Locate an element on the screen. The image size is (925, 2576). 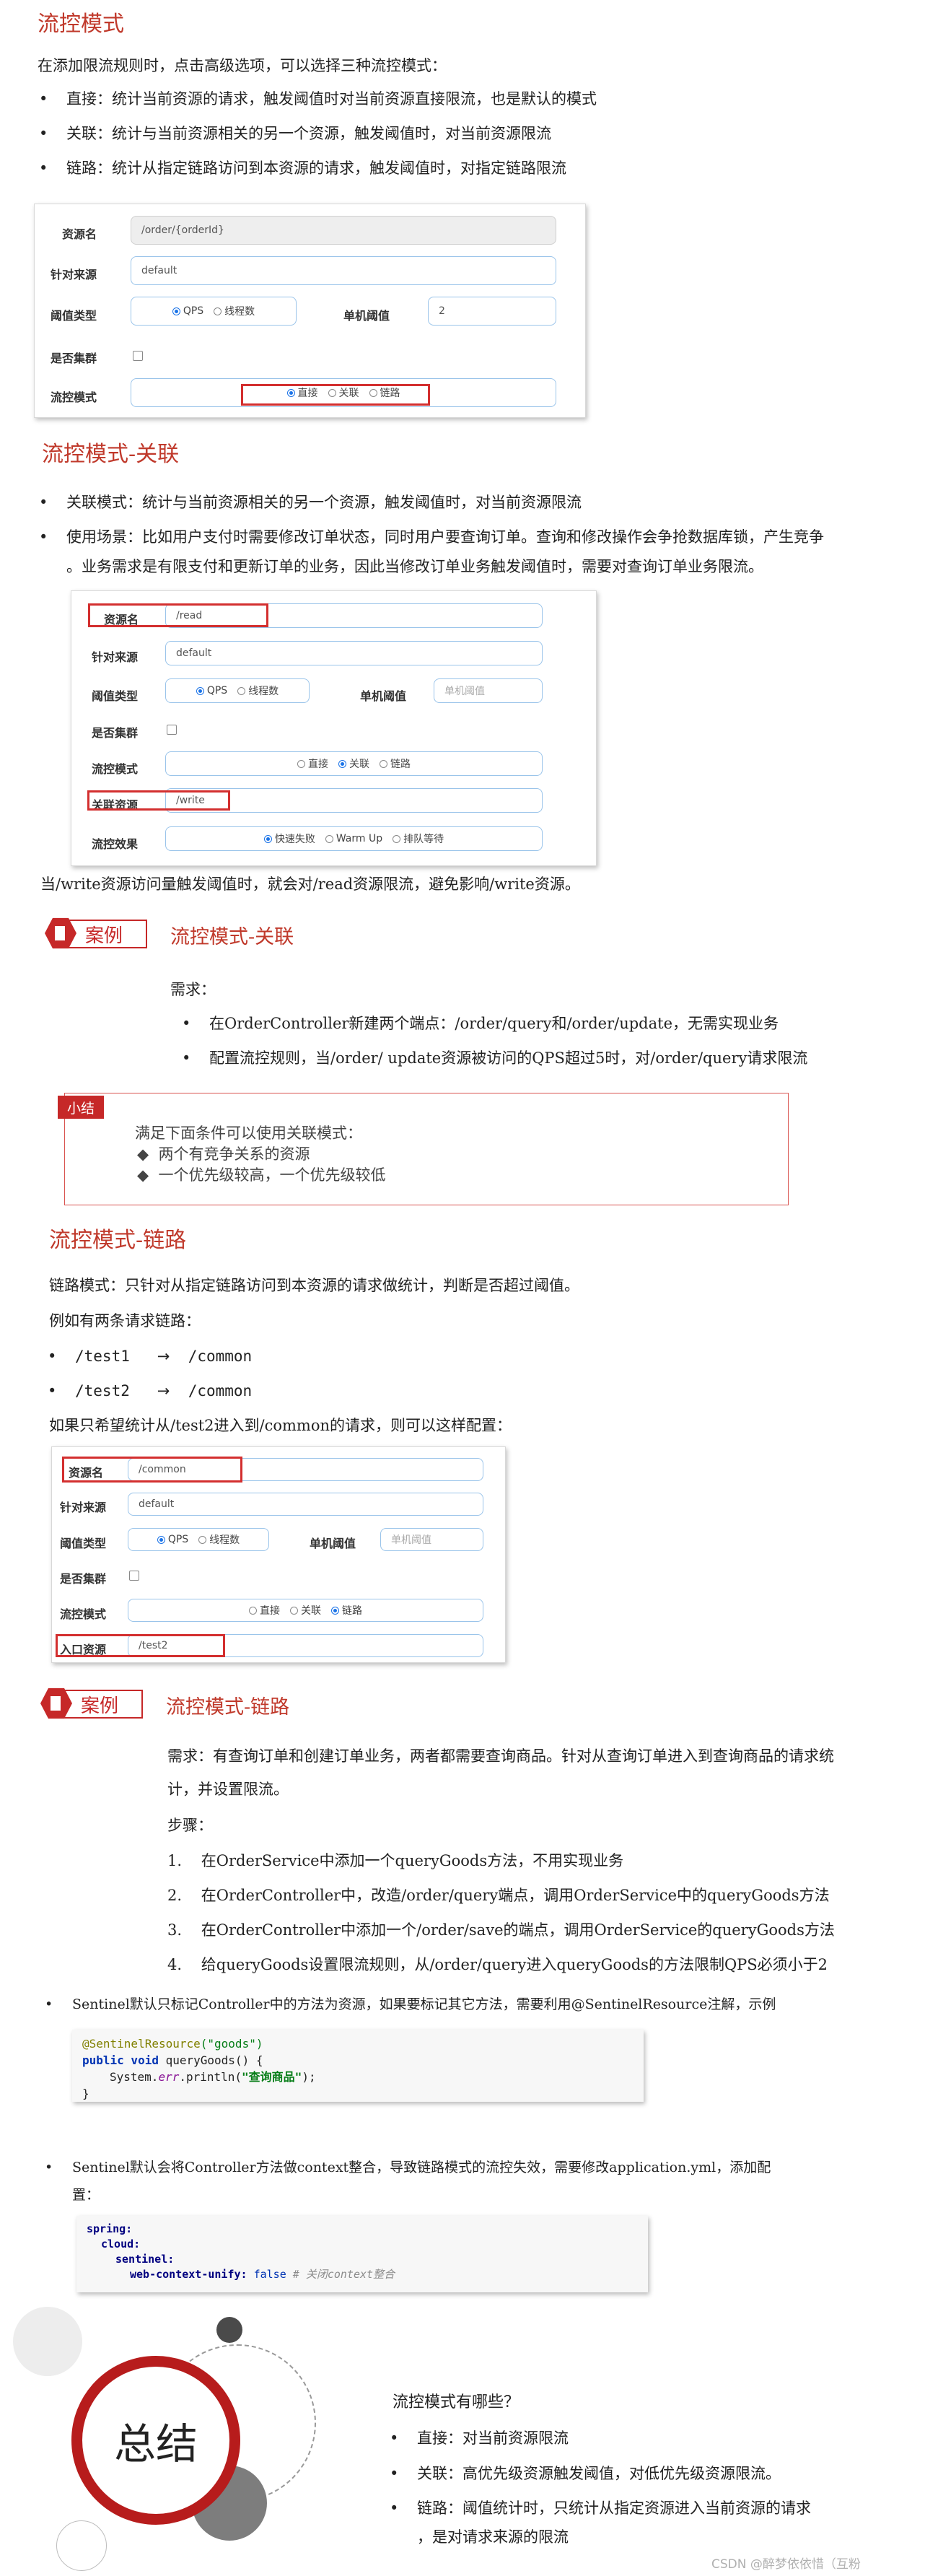
radio-label: 快速失败 is located at coordinates (294, 839).